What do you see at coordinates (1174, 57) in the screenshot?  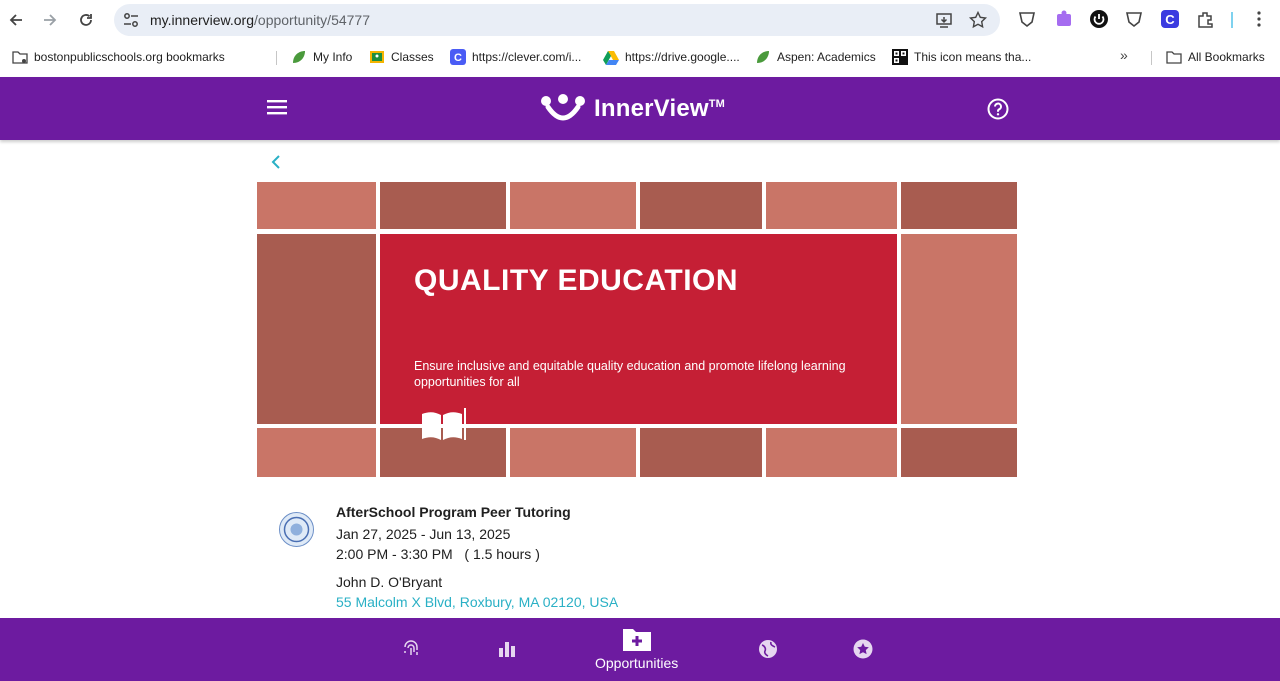 I see `folder-icon` at bounding box center [1174, 57].